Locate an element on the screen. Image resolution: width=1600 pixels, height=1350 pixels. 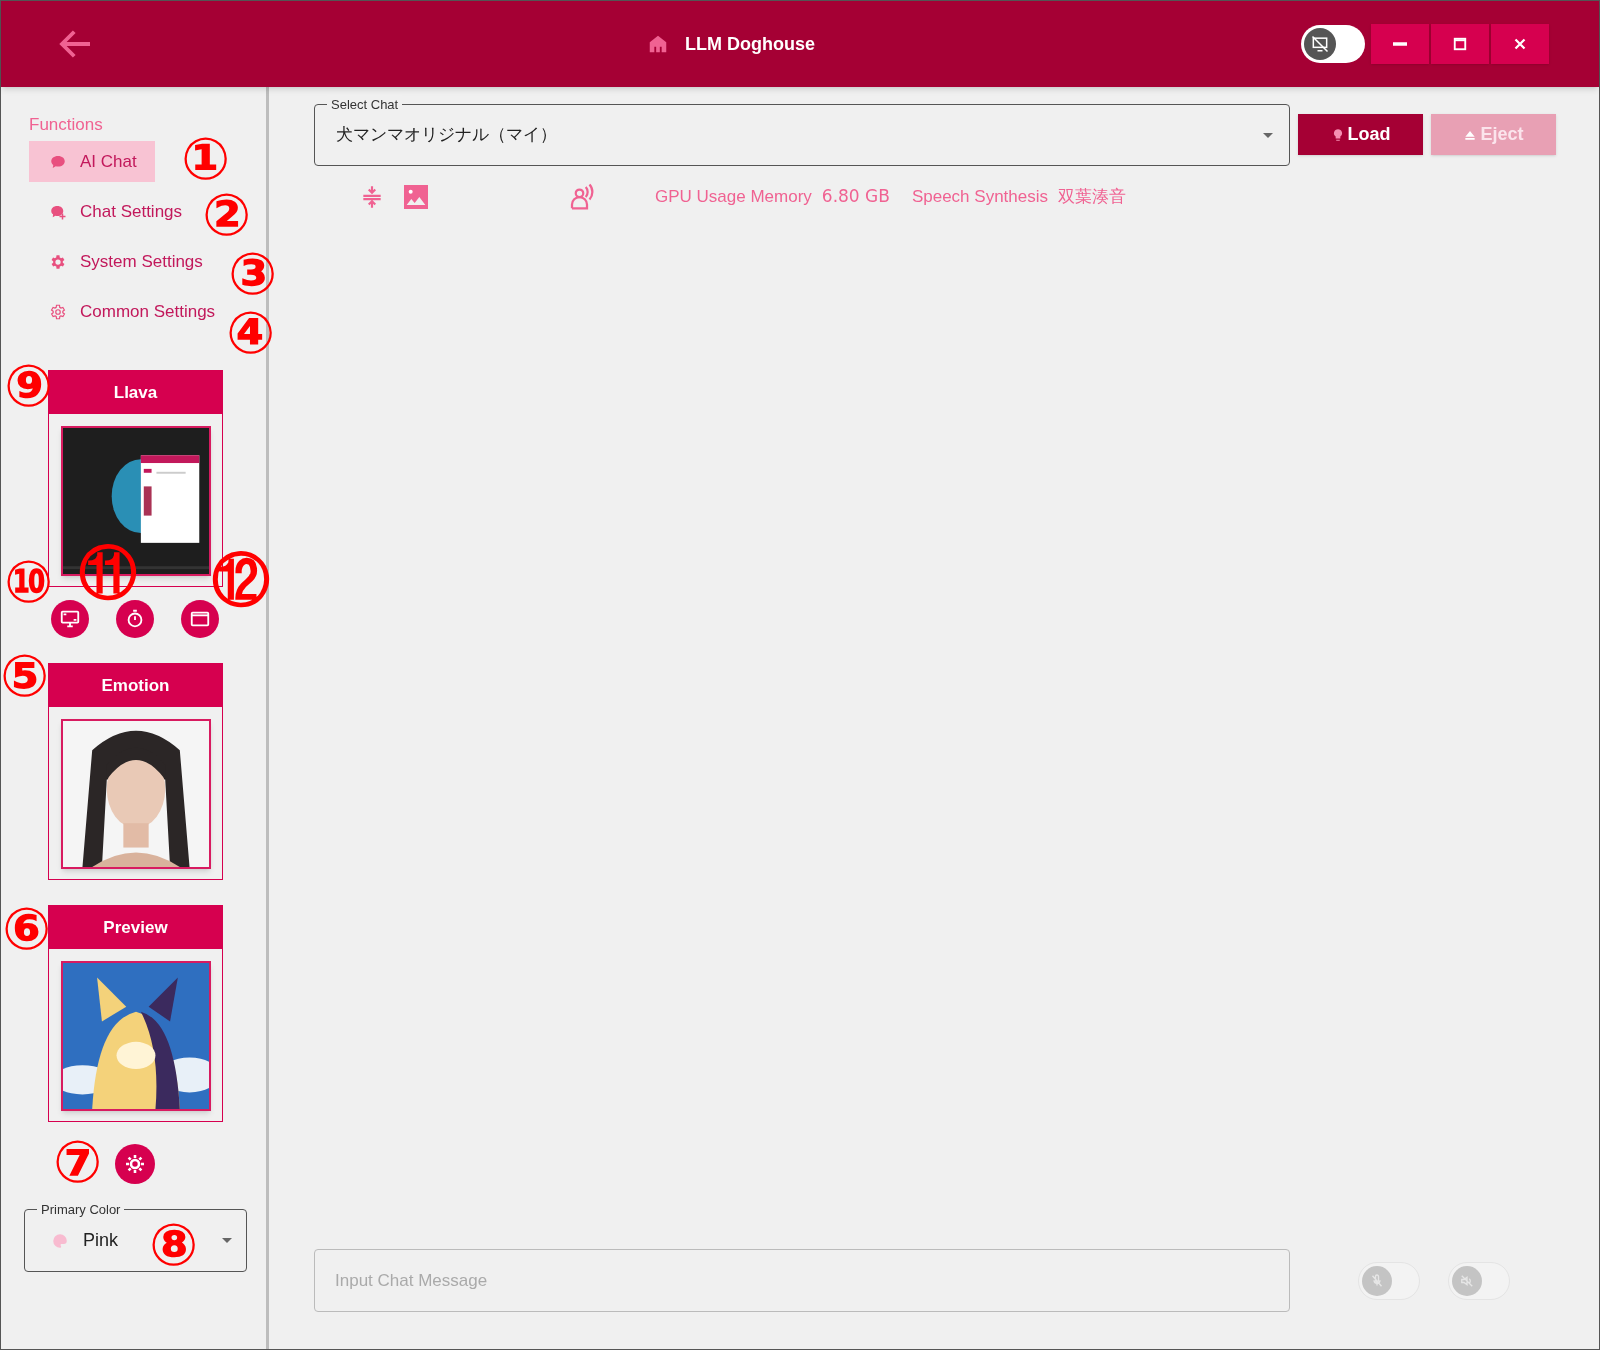
close-button is located at coordinates (1520, 44).